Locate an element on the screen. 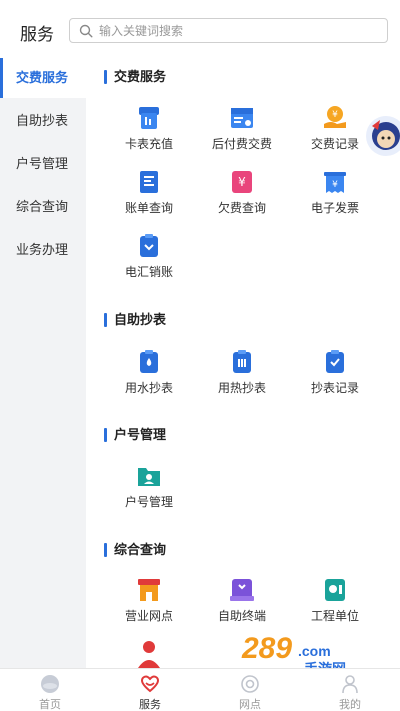  tile-label: 账单查询 is located at coordinates (148, 208).